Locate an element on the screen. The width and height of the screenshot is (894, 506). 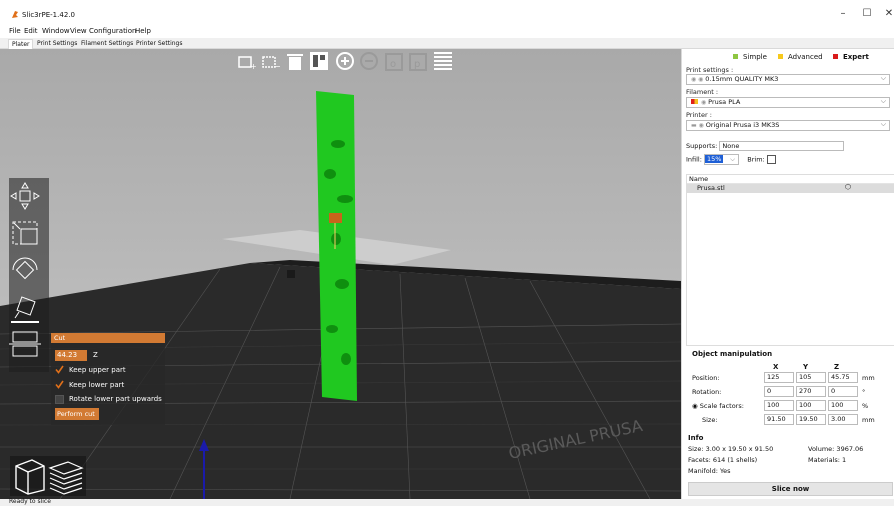
menu-help: Help is located at coordinates (143, 31).